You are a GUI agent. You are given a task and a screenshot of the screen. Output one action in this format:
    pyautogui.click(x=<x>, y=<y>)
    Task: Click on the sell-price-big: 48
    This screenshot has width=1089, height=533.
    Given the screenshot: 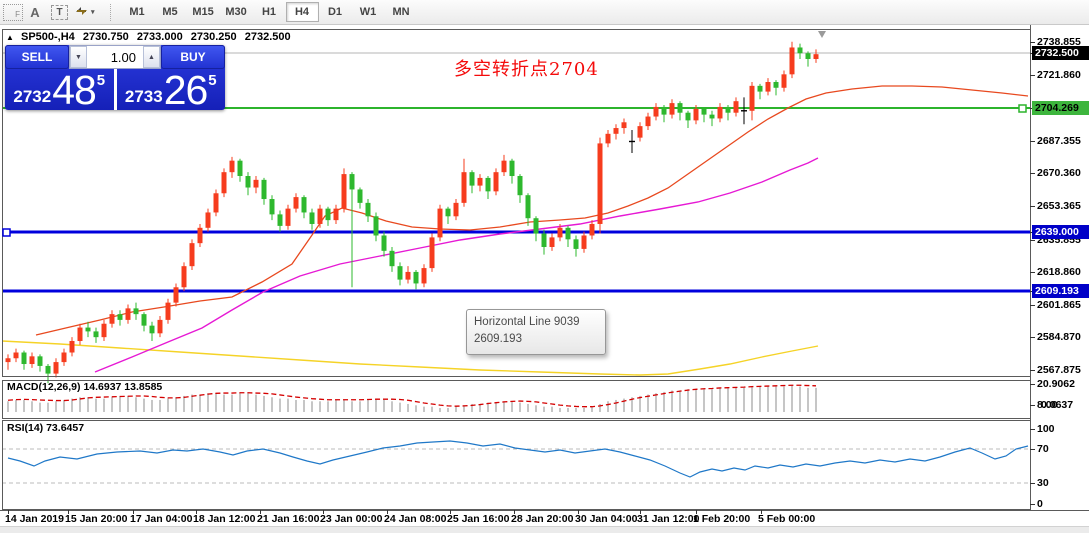 What is the action you would take?
    pyautogui.click(x=74, y=90)
    